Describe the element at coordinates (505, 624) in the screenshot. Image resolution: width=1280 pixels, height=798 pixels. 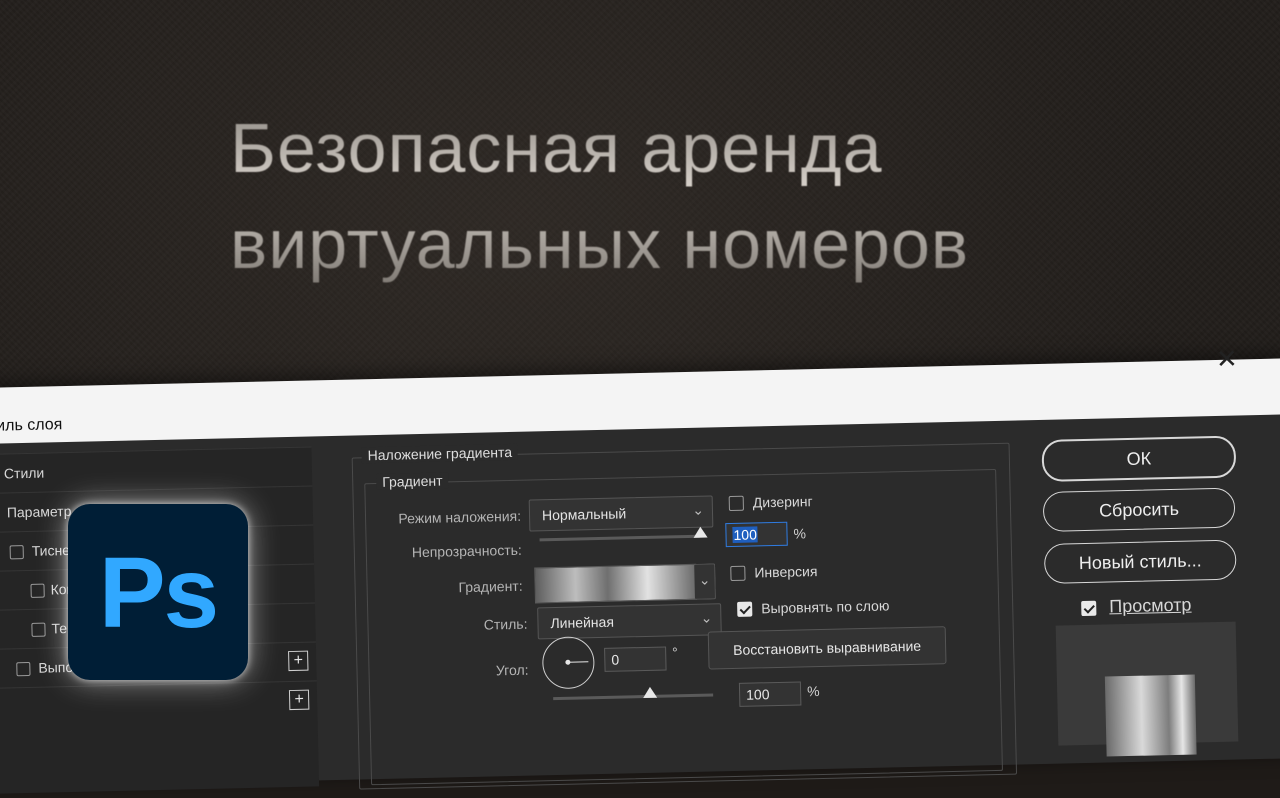
I see `style-label: Стиль:` at that location.